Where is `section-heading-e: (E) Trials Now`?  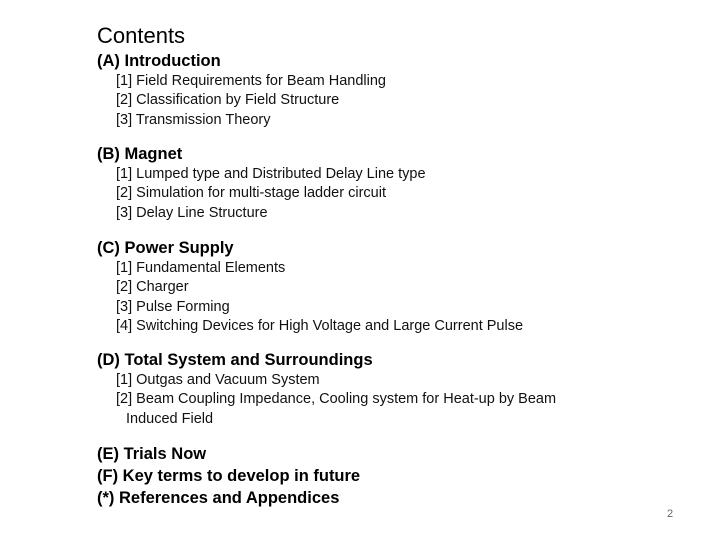
section-heading-e: (E) Trials Now is located at coordinates (152, 454).